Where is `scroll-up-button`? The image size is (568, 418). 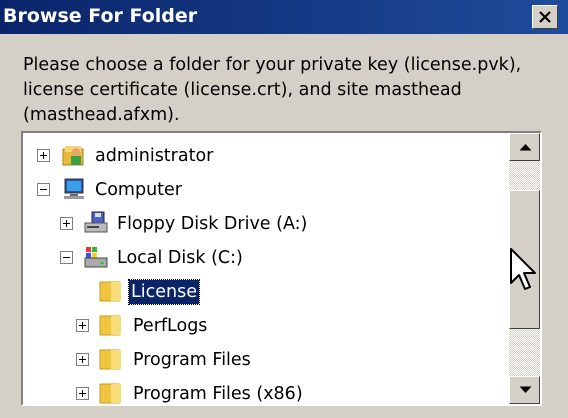
scroll-up-button is located at coordinates (524, 147).